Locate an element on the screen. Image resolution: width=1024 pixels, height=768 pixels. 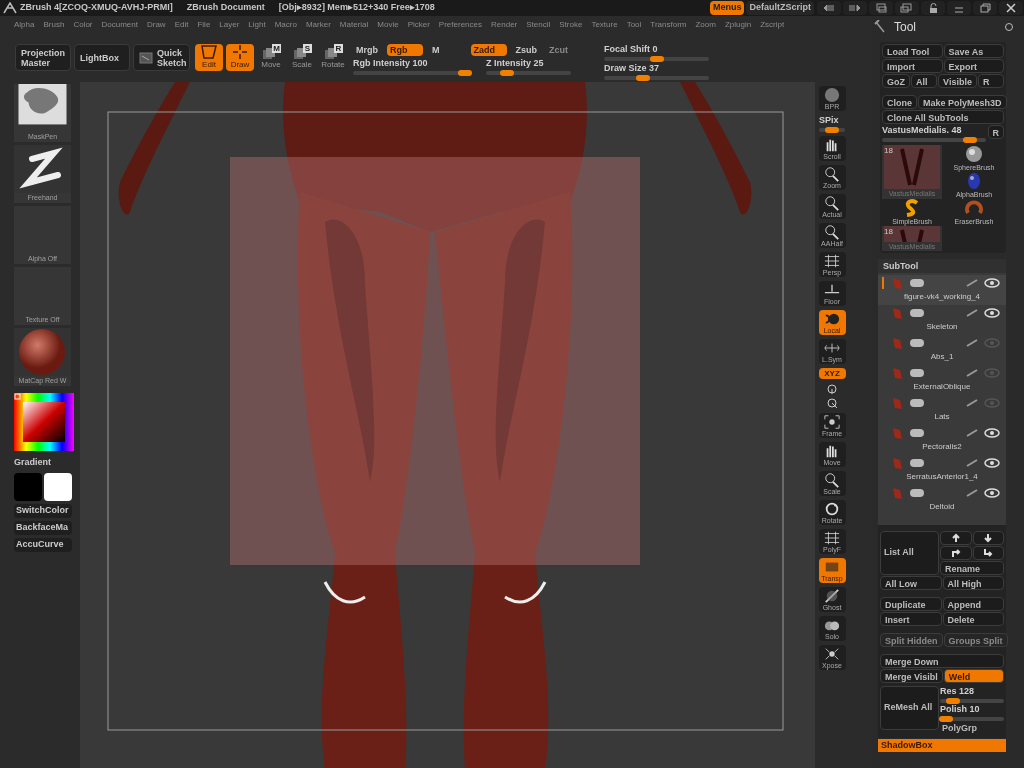
menu-item: Draw is located at coordinates (156, 25).